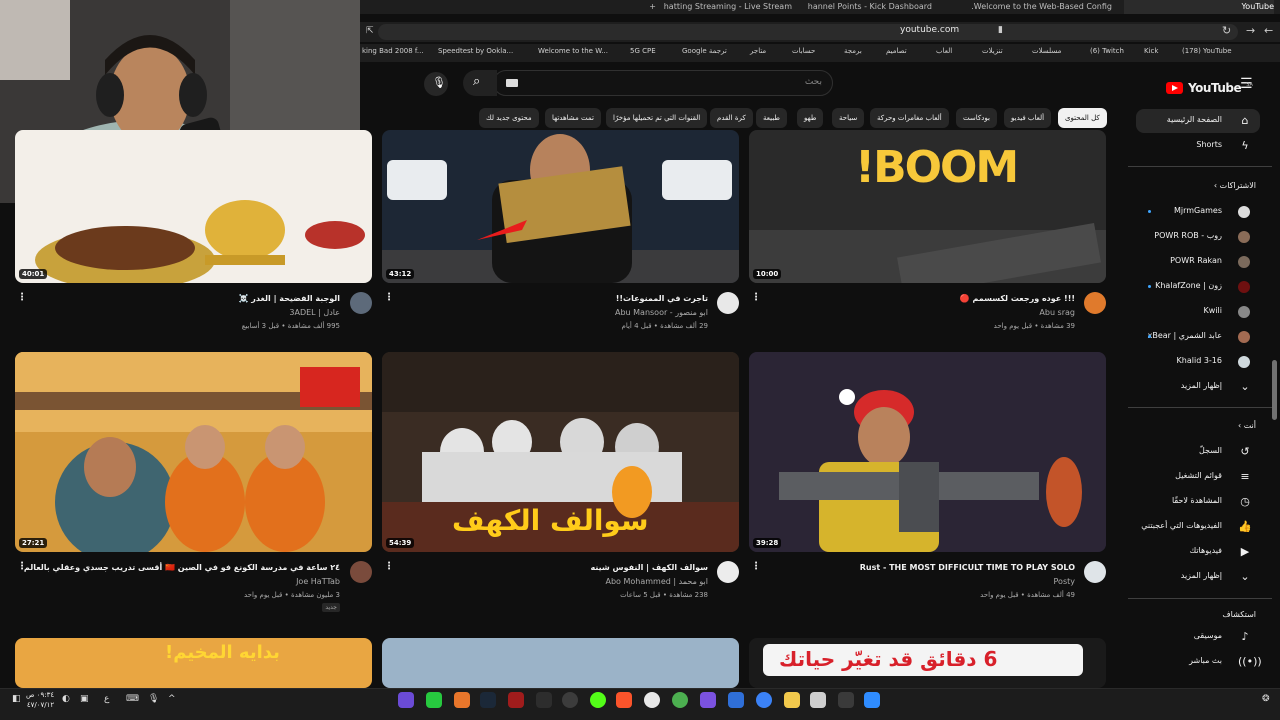  Describe the element at coordinates (927, 206) in the screenshot. I see `video-thumbnail: BOOM! 10:00` at that location.